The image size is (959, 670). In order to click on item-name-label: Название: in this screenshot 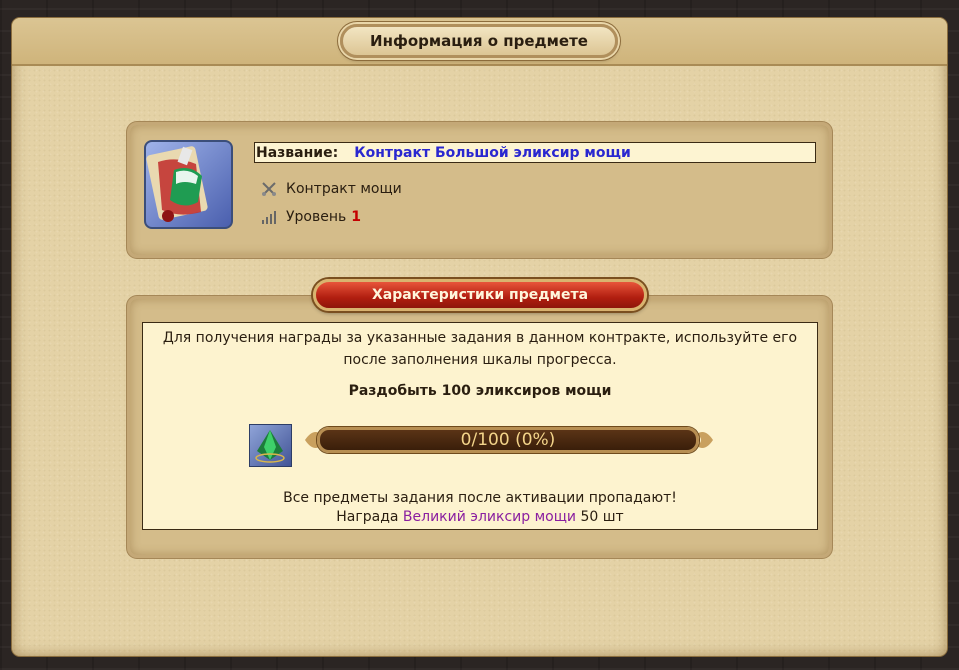, I will do `click(297, 152)`.